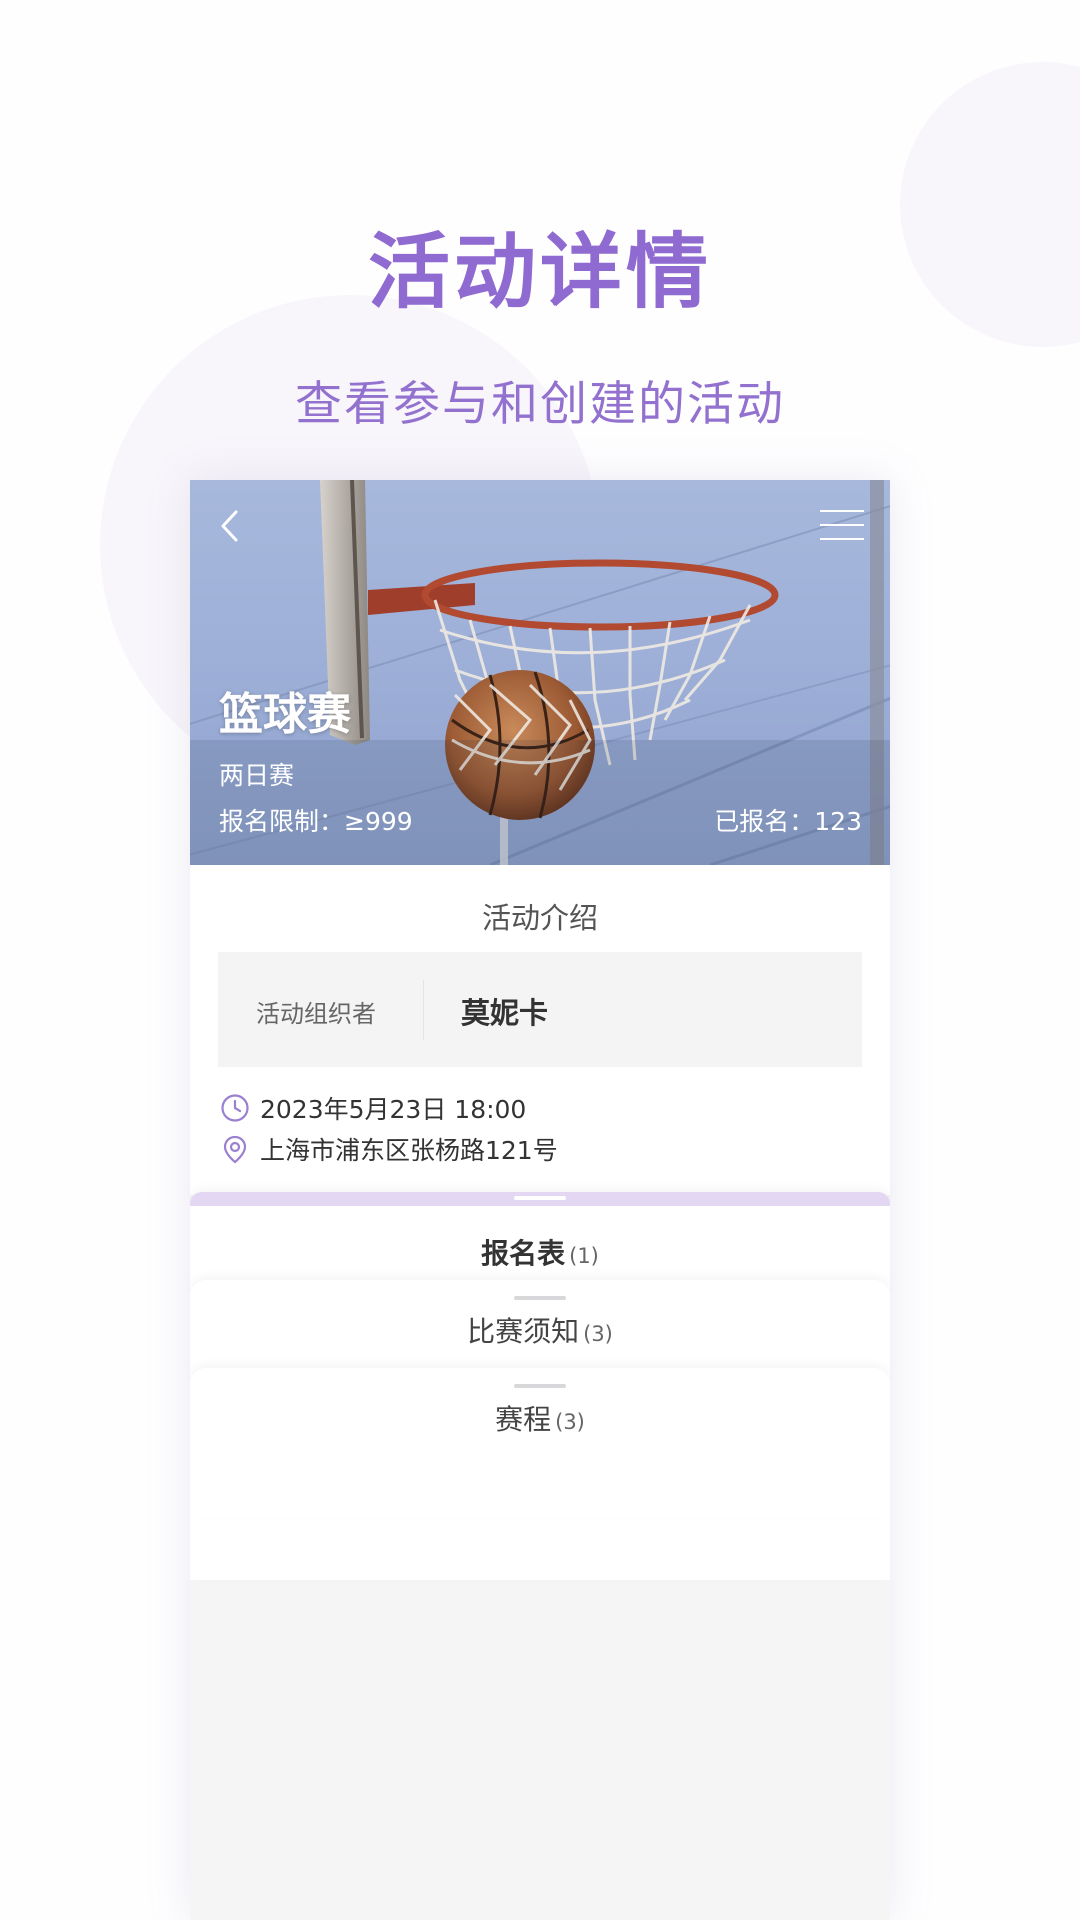  What do you see at coordinates (540, 1443) in the screenshot?
I see `tab-schedule: 赛程 (3)` at bounding box center [540, 1443].